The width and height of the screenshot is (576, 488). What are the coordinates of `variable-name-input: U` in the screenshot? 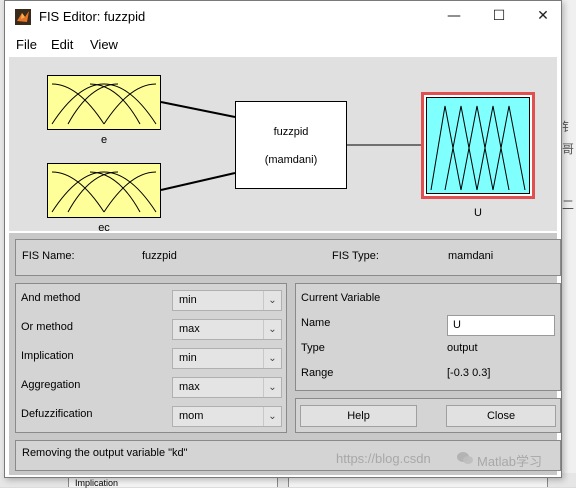 It's located at (501, 325).